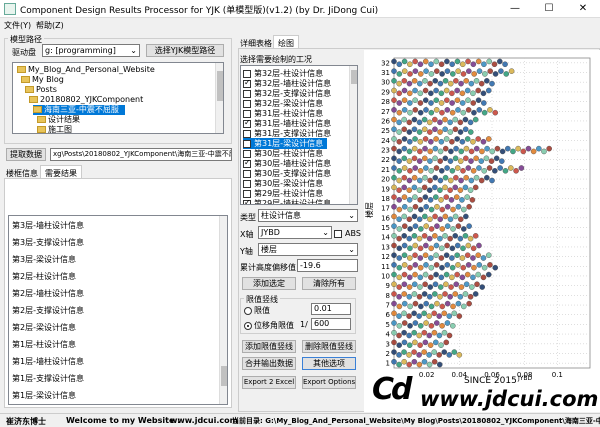  Describe the element at coordinates (269, 325) in the screenshot. I see `drift-radio: 位移角限值` at that location.